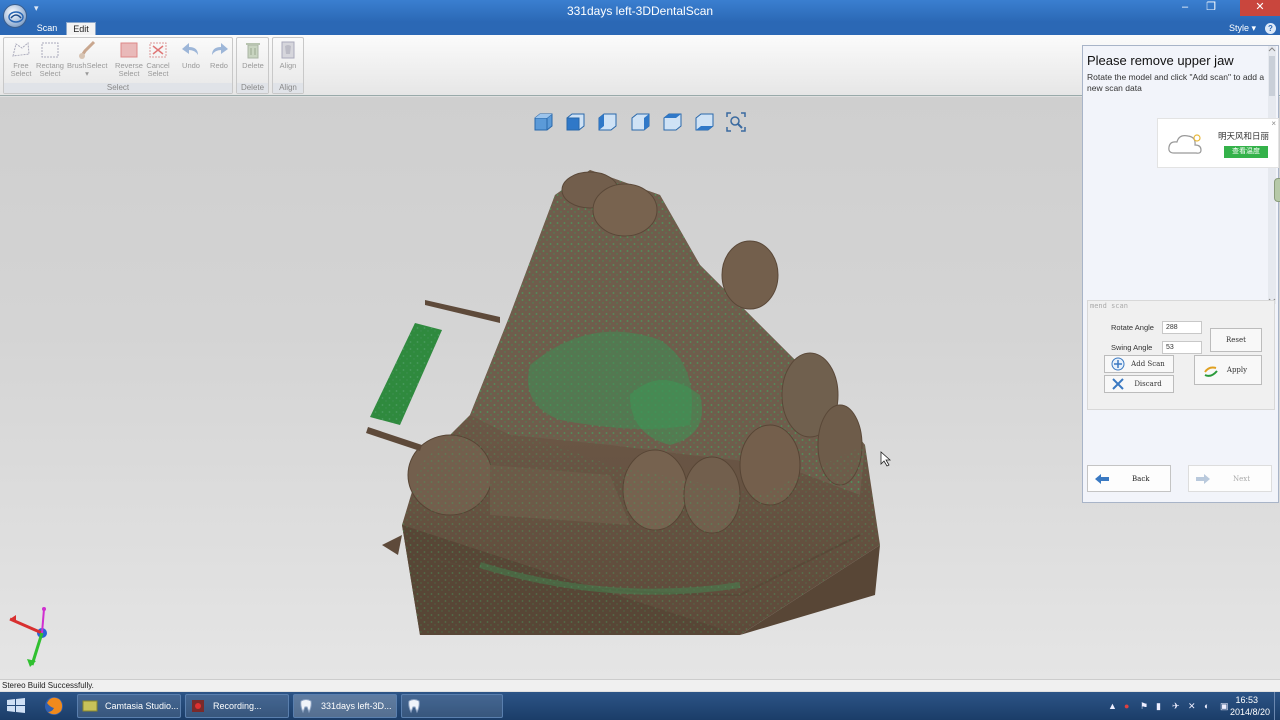 The image size is (1280, 720). What do you see at coordinates (1206, 706) in the screenshot?
I see `volume-icon: ◐` at bounding box center [1206, 706].